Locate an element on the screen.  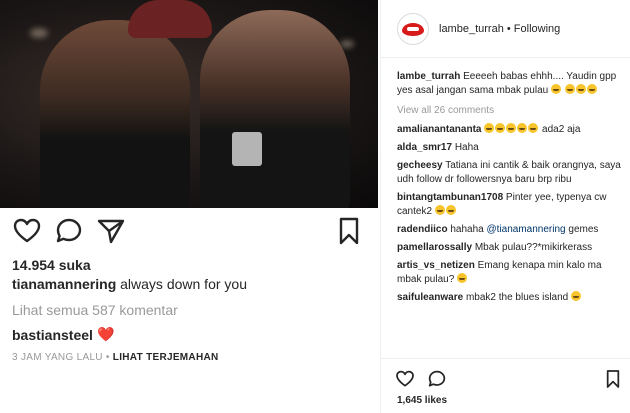
lips-teeth is located at coordinates (413, 28).